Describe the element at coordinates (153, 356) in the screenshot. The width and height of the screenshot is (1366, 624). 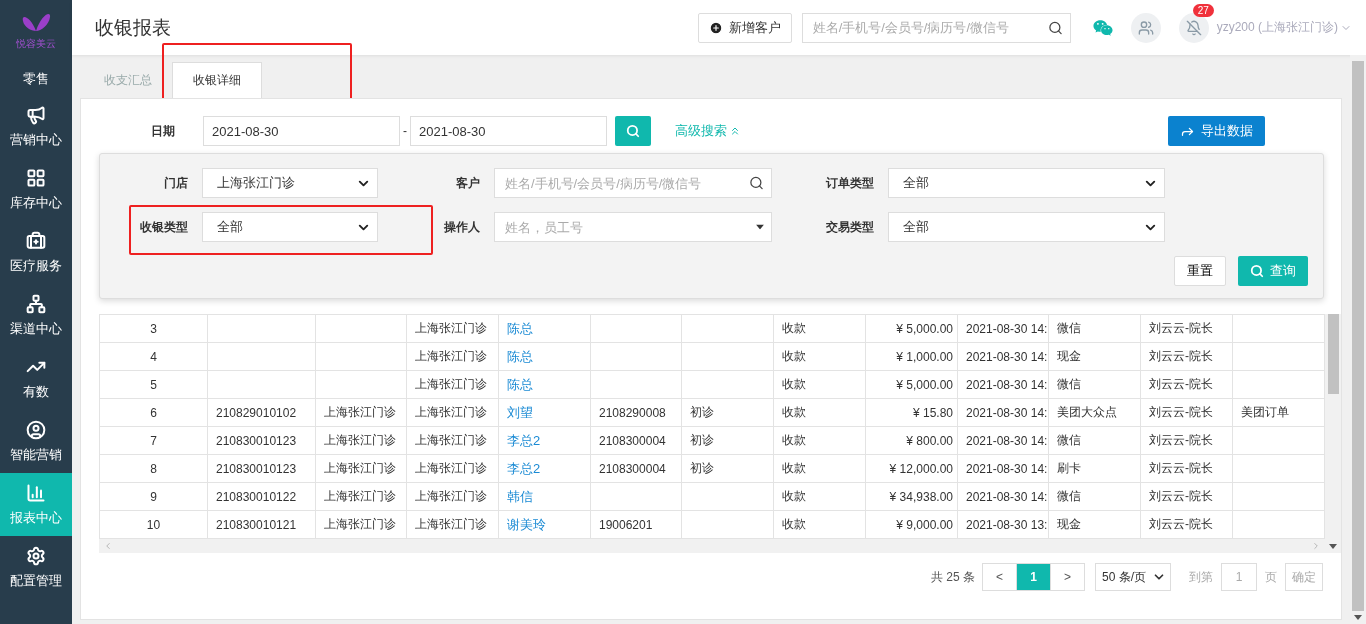
I see `table-cell: 4` at that location.